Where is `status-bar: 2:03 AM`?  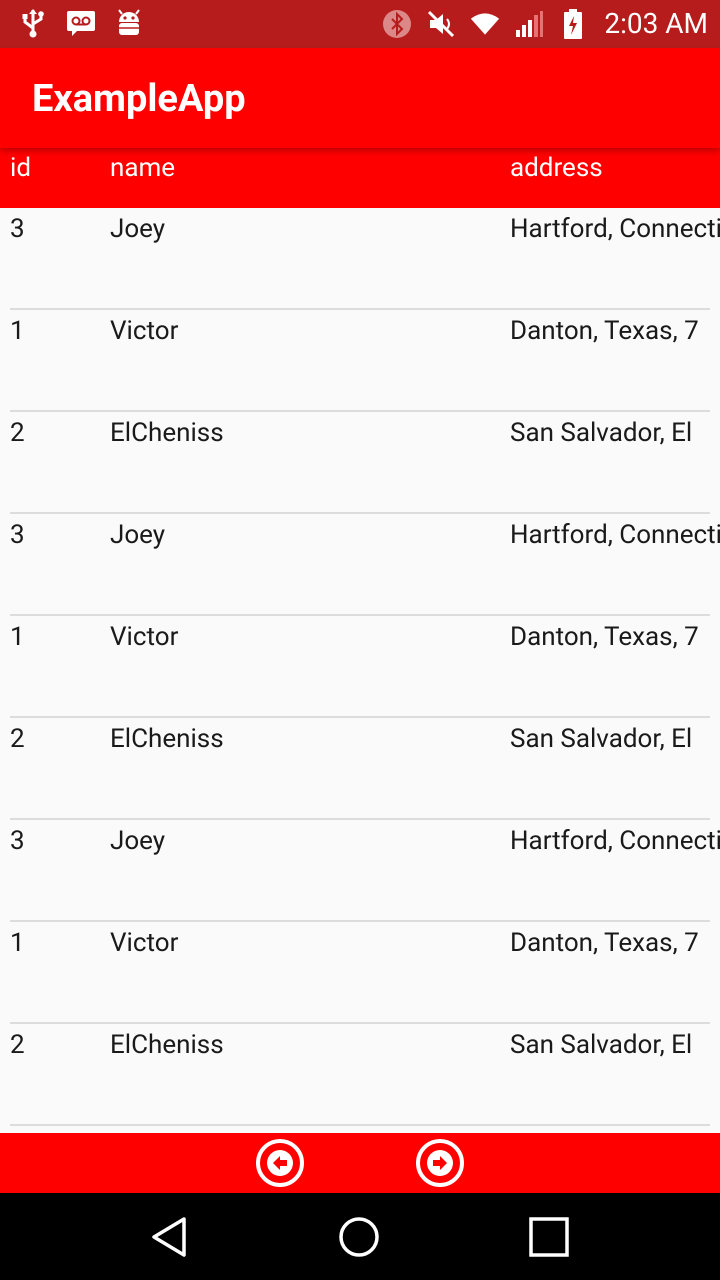 status-bar: 2:03 AM is located at coordinates (360, 24).